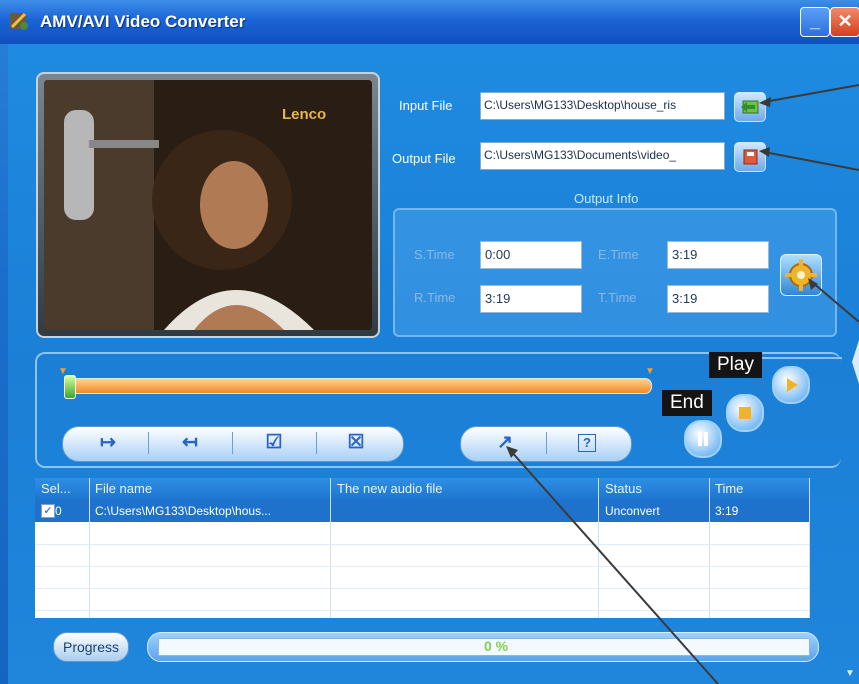 Image resolution: width=859 pixels, height=684 pixels. Describe the element at coordinates (835, 302) in the screenshot. I see `callout-line-settings` at that location.